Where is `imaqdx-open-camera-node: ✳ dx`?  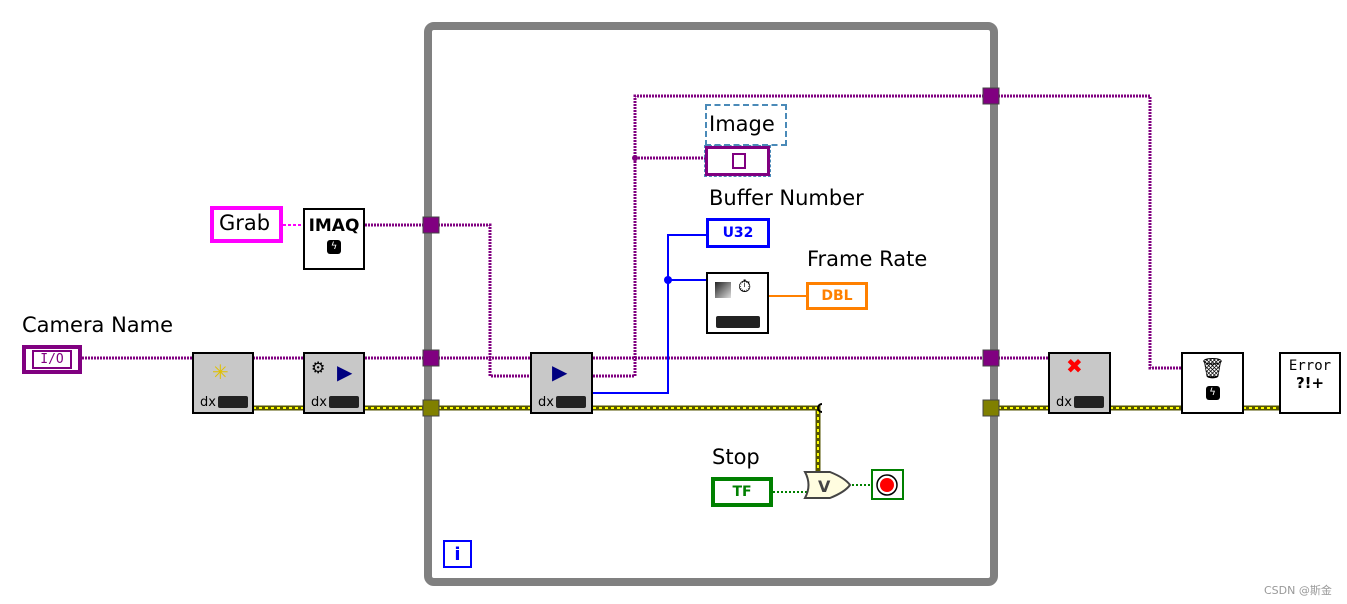
imaqdx-open-camera-node: ✳ dx is located at coordinates (223, 383).